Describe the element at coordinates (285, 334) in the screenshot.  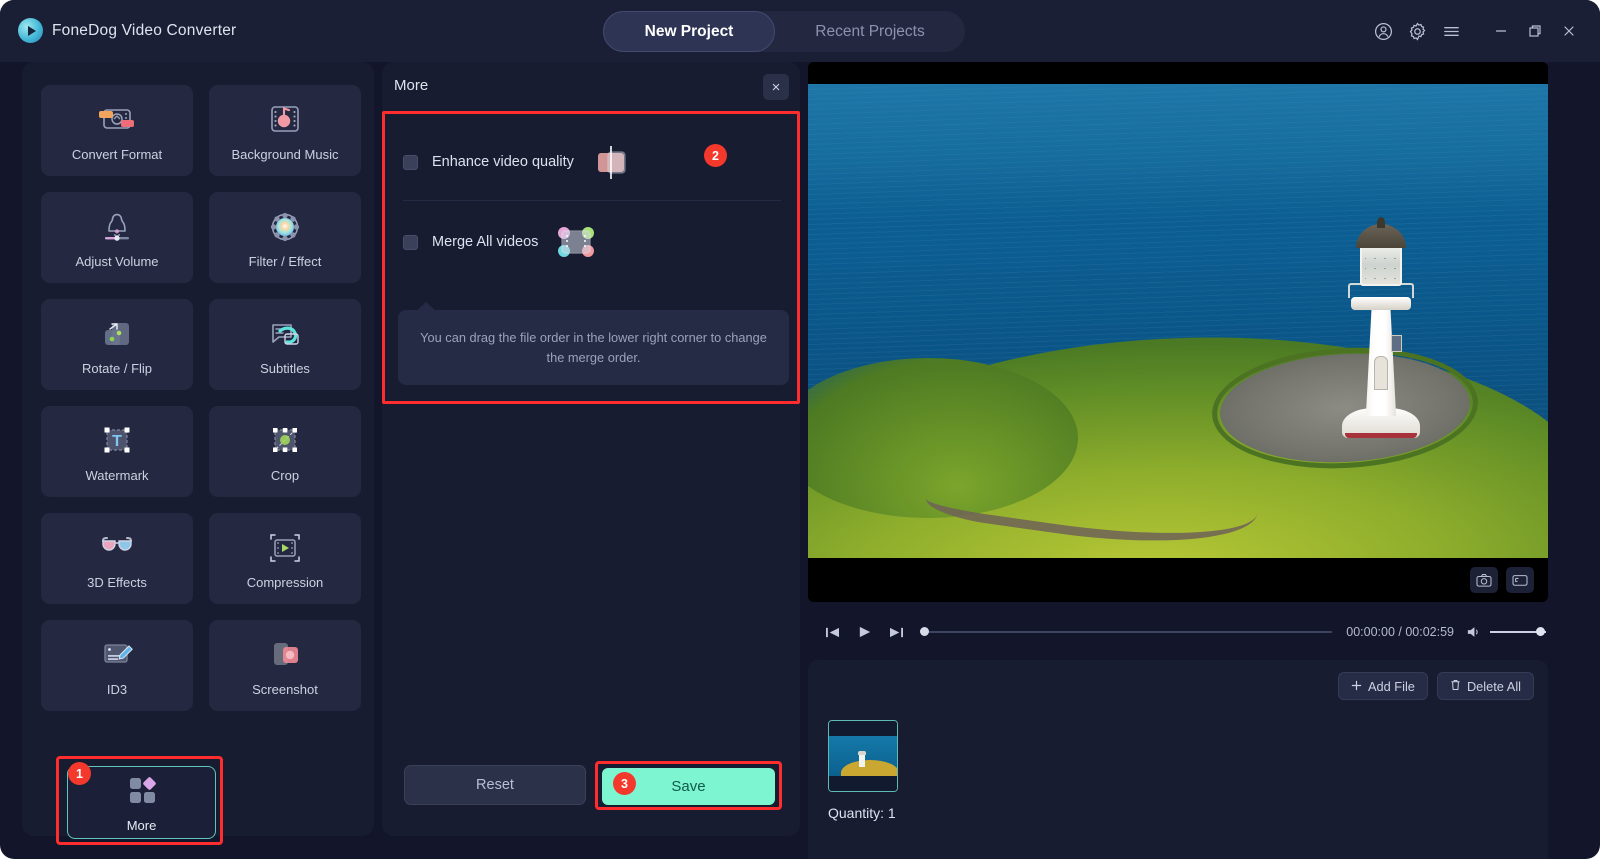
I see `subtitles-icon` at that location.